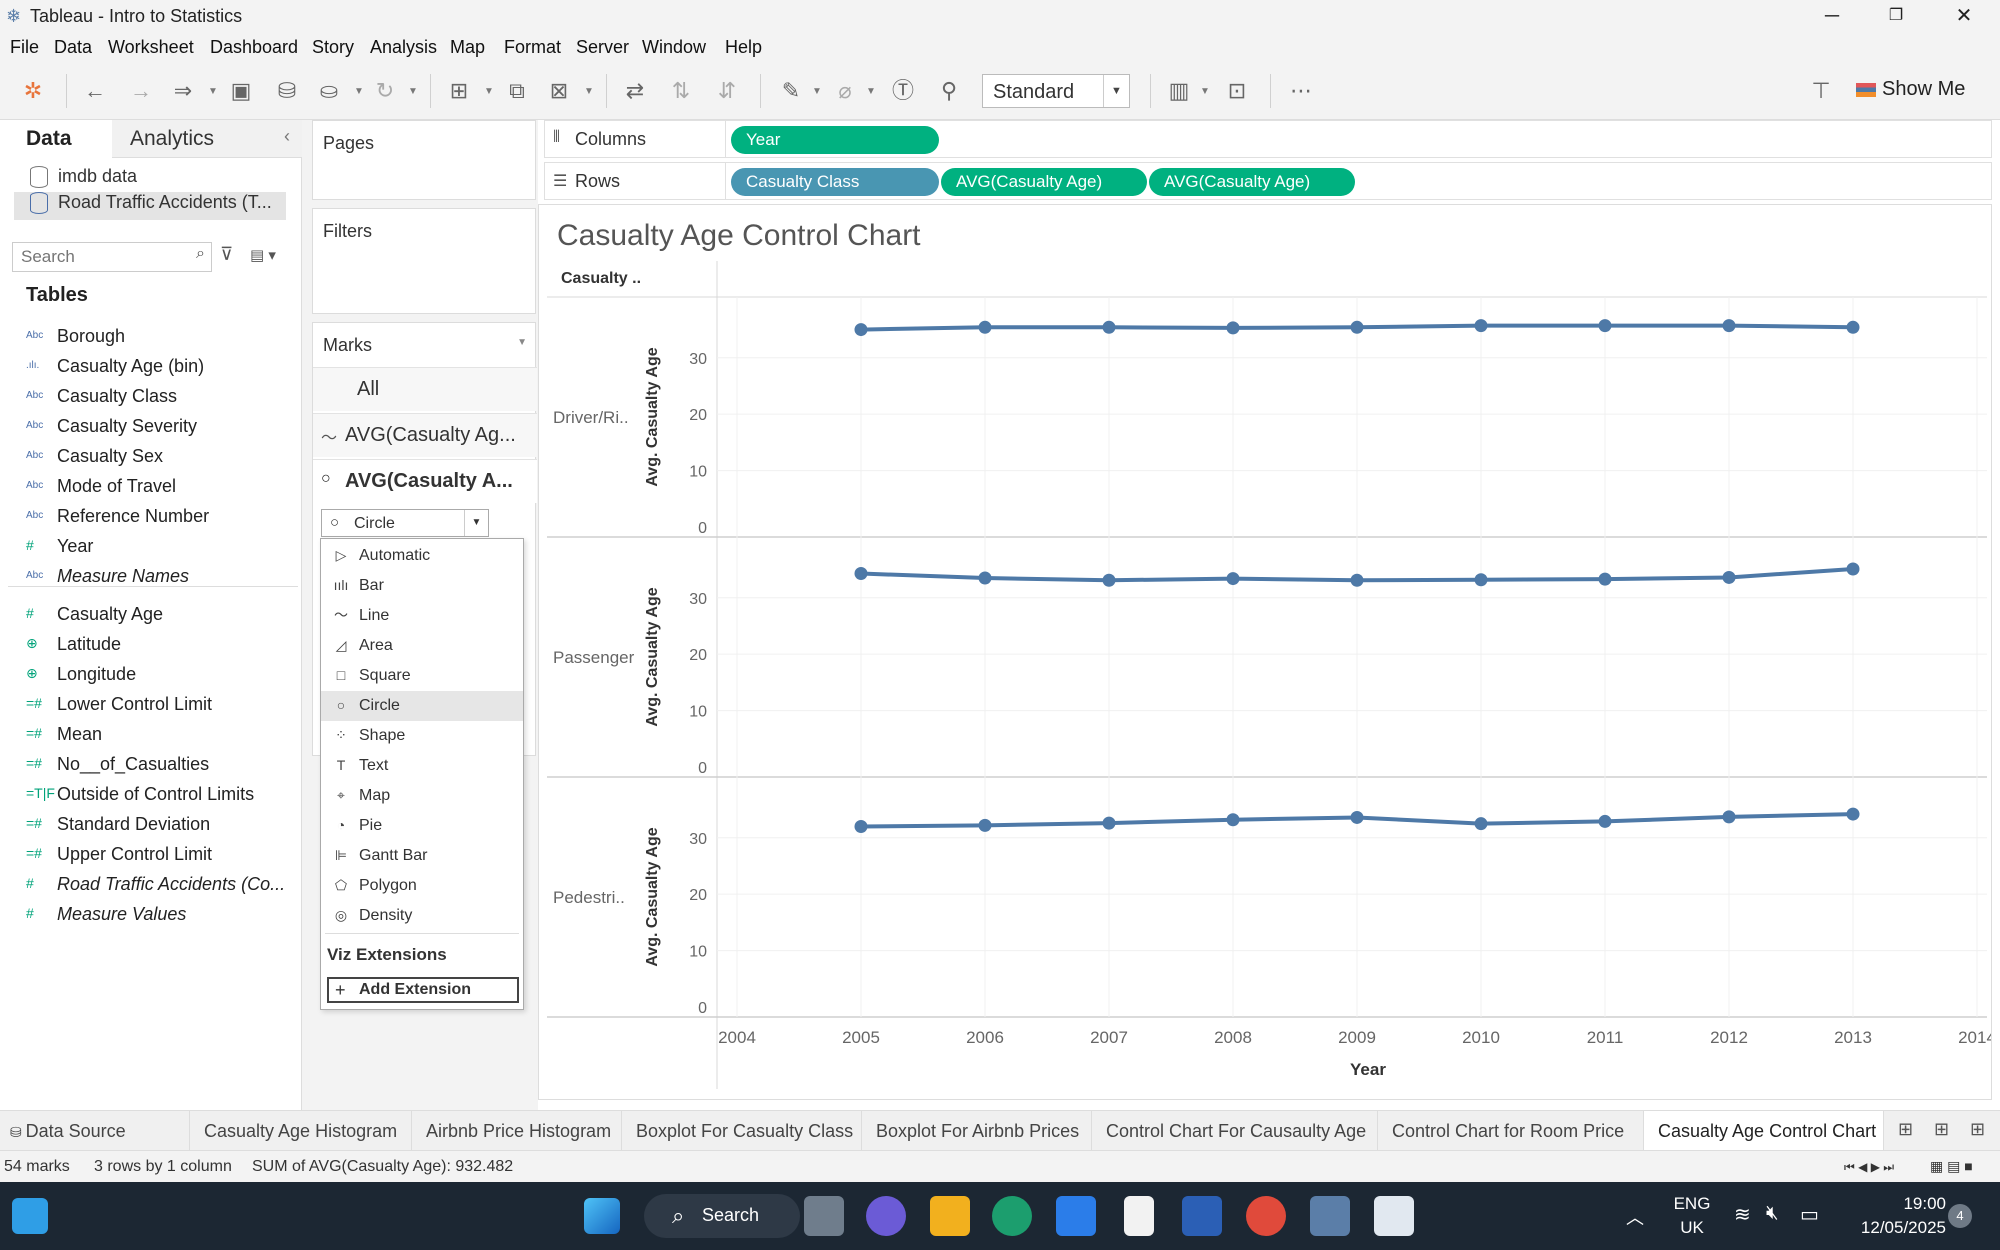 The height and width of the screenshot is (1250, 2000). Describe the element at coordinates (1891, 1228) in the screenshot. I see `clock-date: 12/05/2025` at that location.